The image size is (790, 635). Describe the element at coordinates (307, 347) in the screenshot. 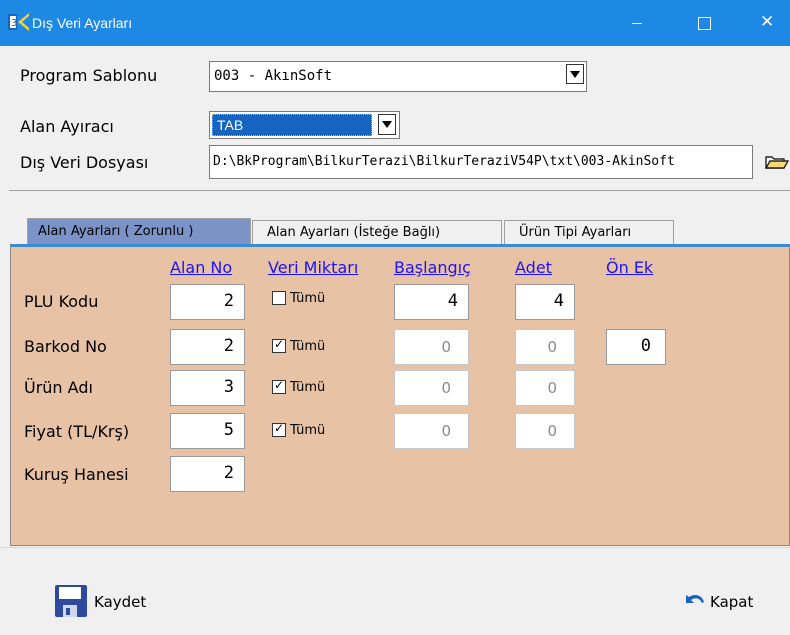

I see `barkod-tumu-checkbox: Tümü` at that location.